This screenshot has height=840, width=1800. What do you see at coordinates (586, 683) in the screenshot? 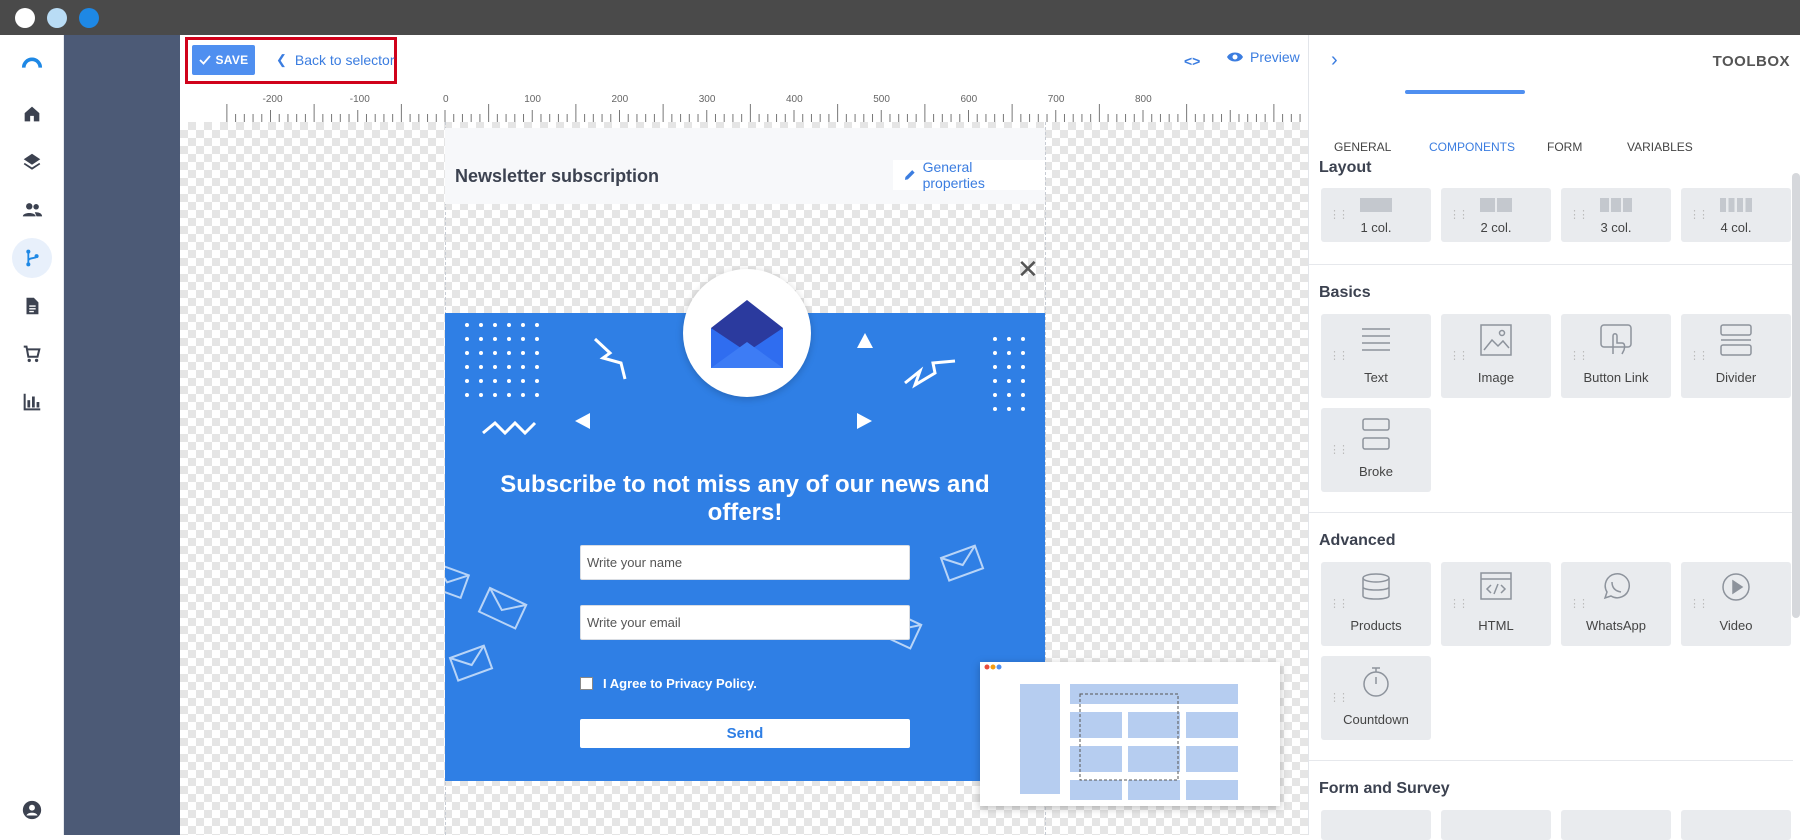
I see `privacy-checkbox` at bounding box center [586, 683].